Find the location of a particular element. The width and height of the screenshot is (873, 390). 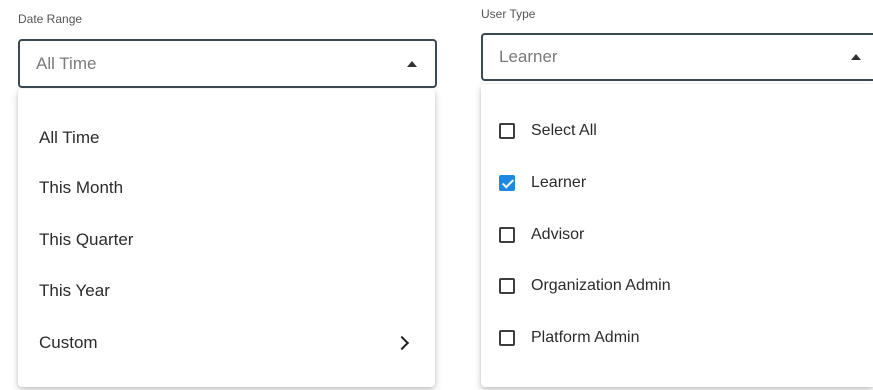

date-option-all-time: All Time is located at coordinates (226, 138).